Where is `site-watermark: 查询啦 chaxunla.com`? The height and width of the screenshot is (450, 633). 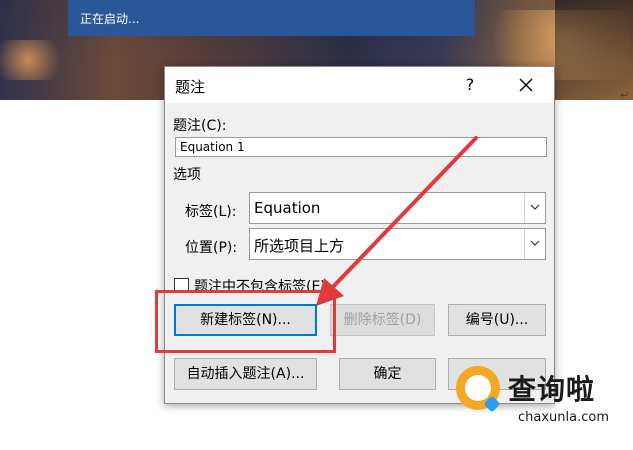 site-watermark: 查询啦 chaxunla.com is located at coordinates (540, 405).